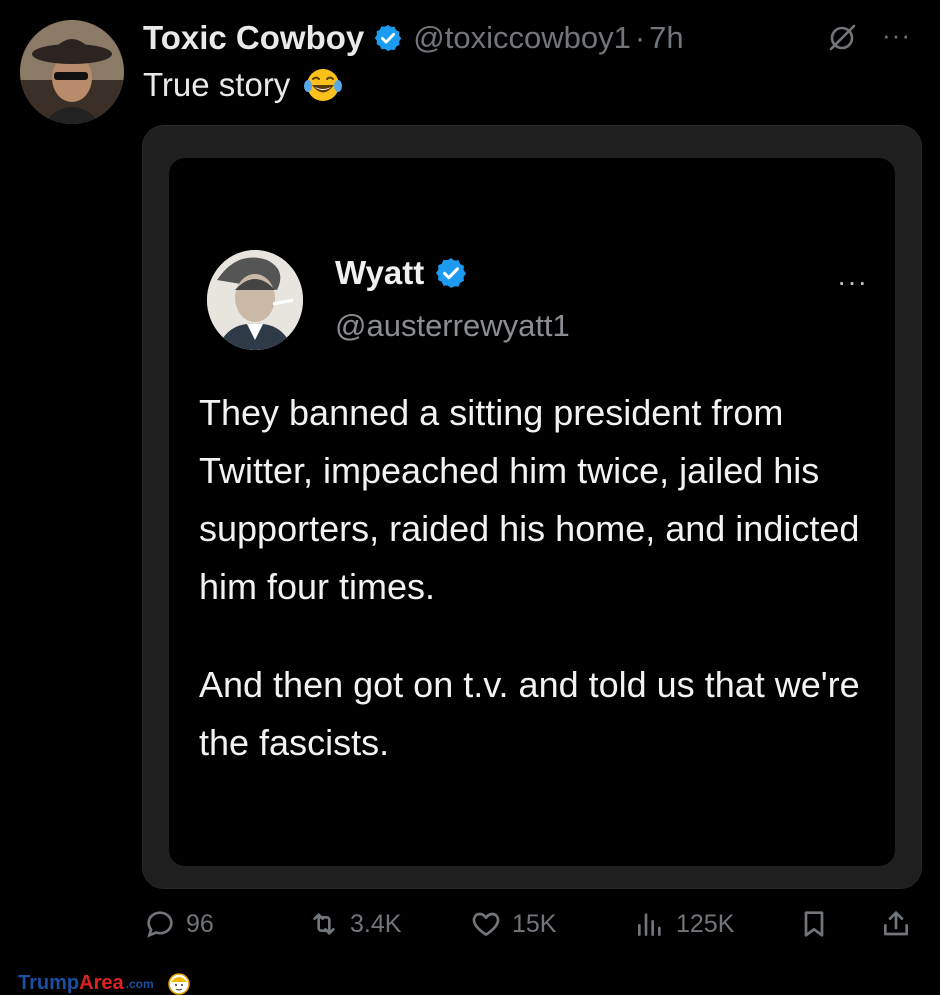  I want to click on avatar-image, so click(72, 72).